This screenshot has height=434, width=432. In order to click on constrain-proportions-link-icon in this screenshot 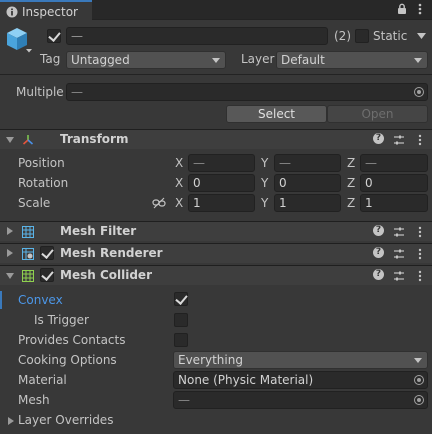, I will do `click(159, 203)`.